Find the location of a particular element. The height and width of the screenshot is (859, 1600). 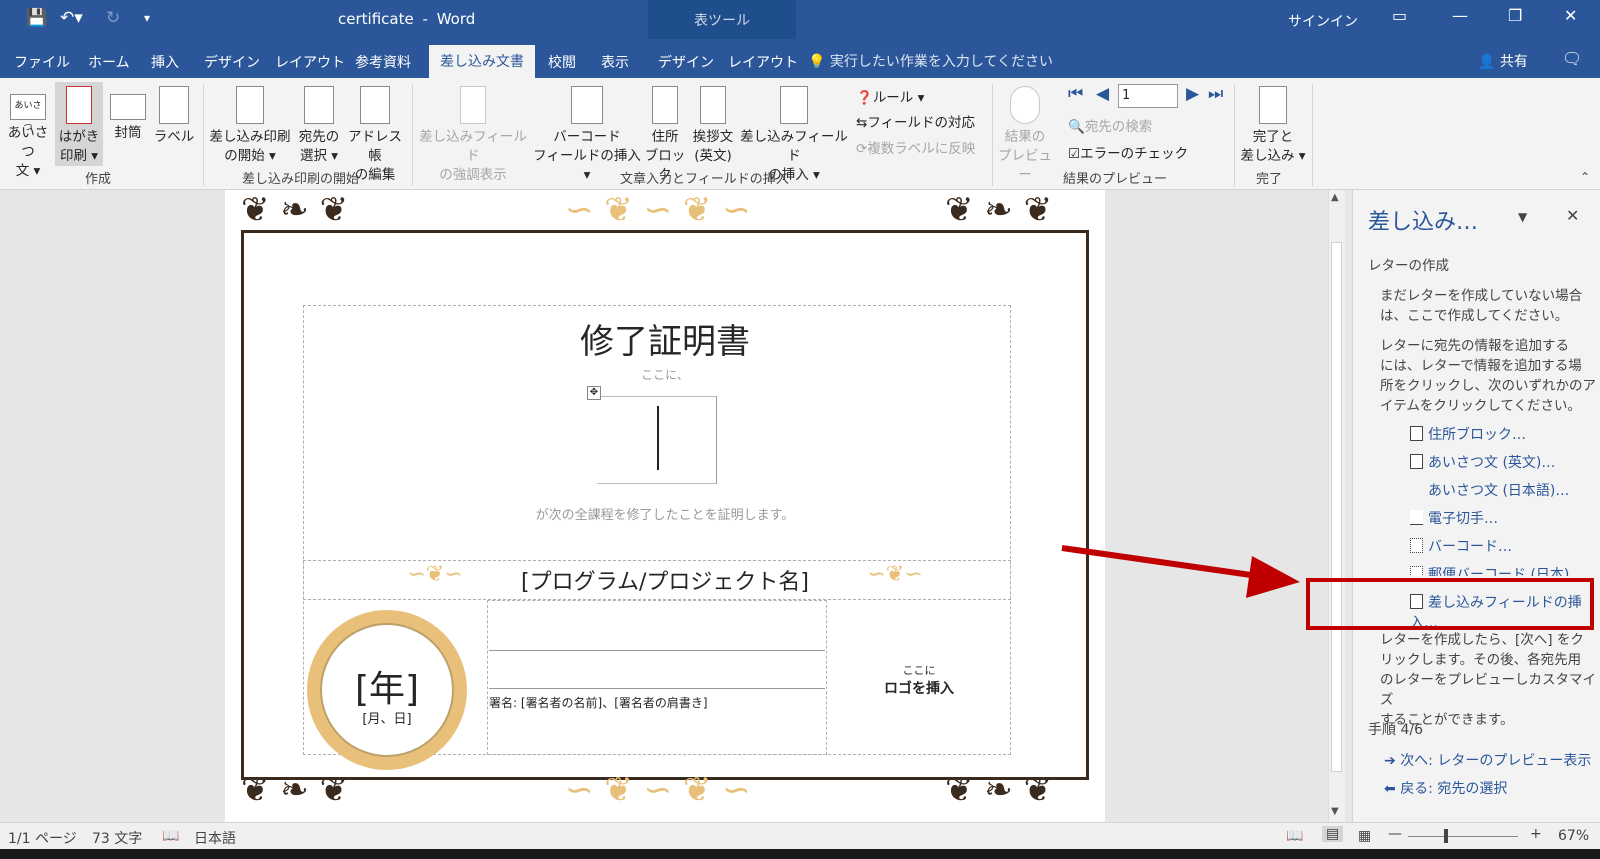

taskbar-strip is located at coordinates (800, 854).